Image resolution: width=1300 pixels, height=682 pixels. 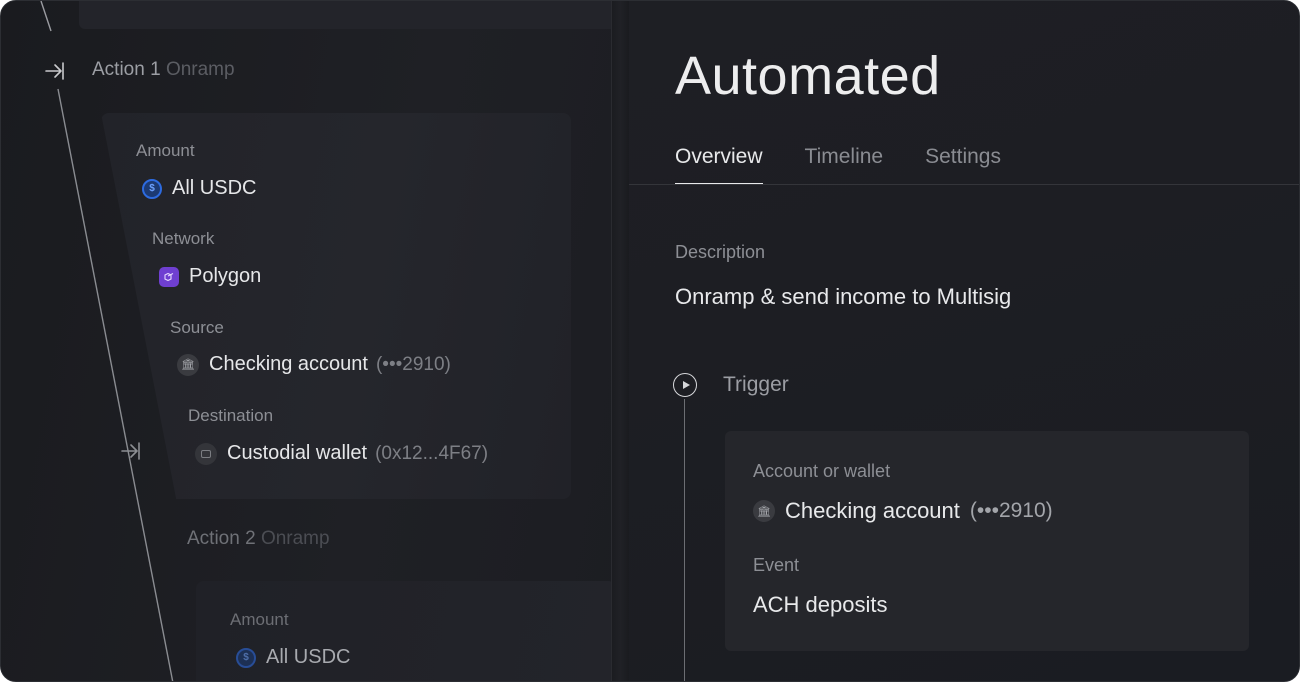 I want to click on action2-title: Action 2, so click(x=221, y=538).